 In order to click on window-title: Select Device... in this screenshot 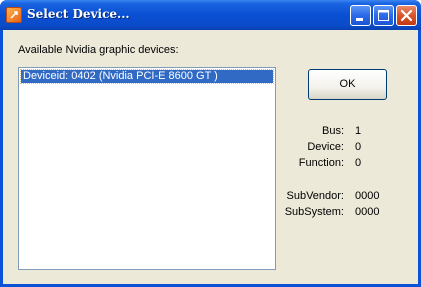, I will do `click(78, 14)`.